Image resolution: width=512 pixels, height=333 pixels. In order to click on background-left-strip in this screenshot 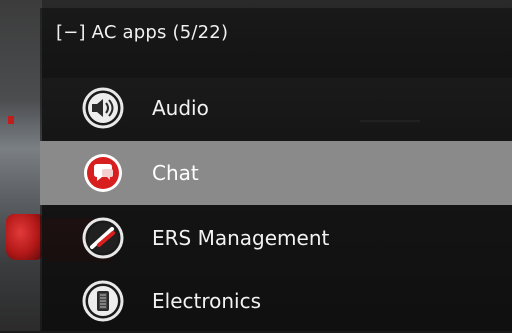, I will do `click(21, 165)`.